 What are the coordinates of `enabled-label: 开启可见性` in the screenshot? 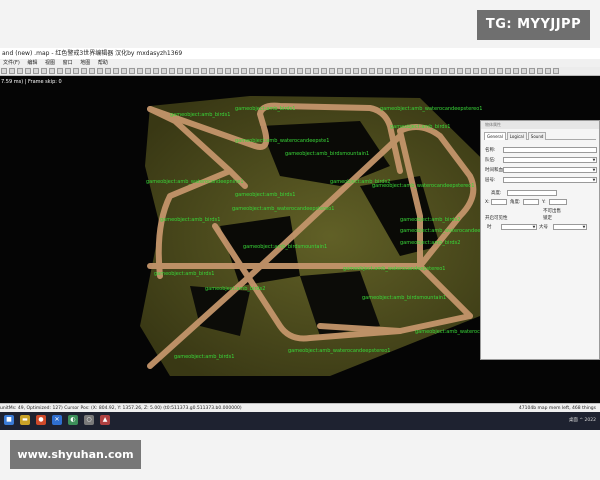 It's located at (496, 218).